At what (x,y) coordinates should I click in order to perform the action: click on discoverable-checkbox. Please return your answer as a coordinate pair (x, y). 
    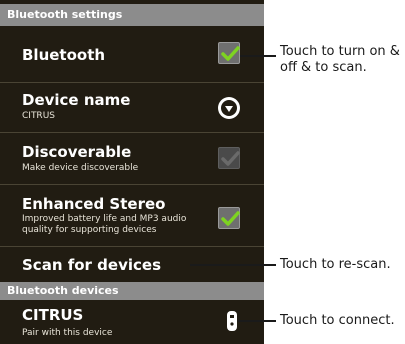
    Looking at the image, I should click on (229, 158).